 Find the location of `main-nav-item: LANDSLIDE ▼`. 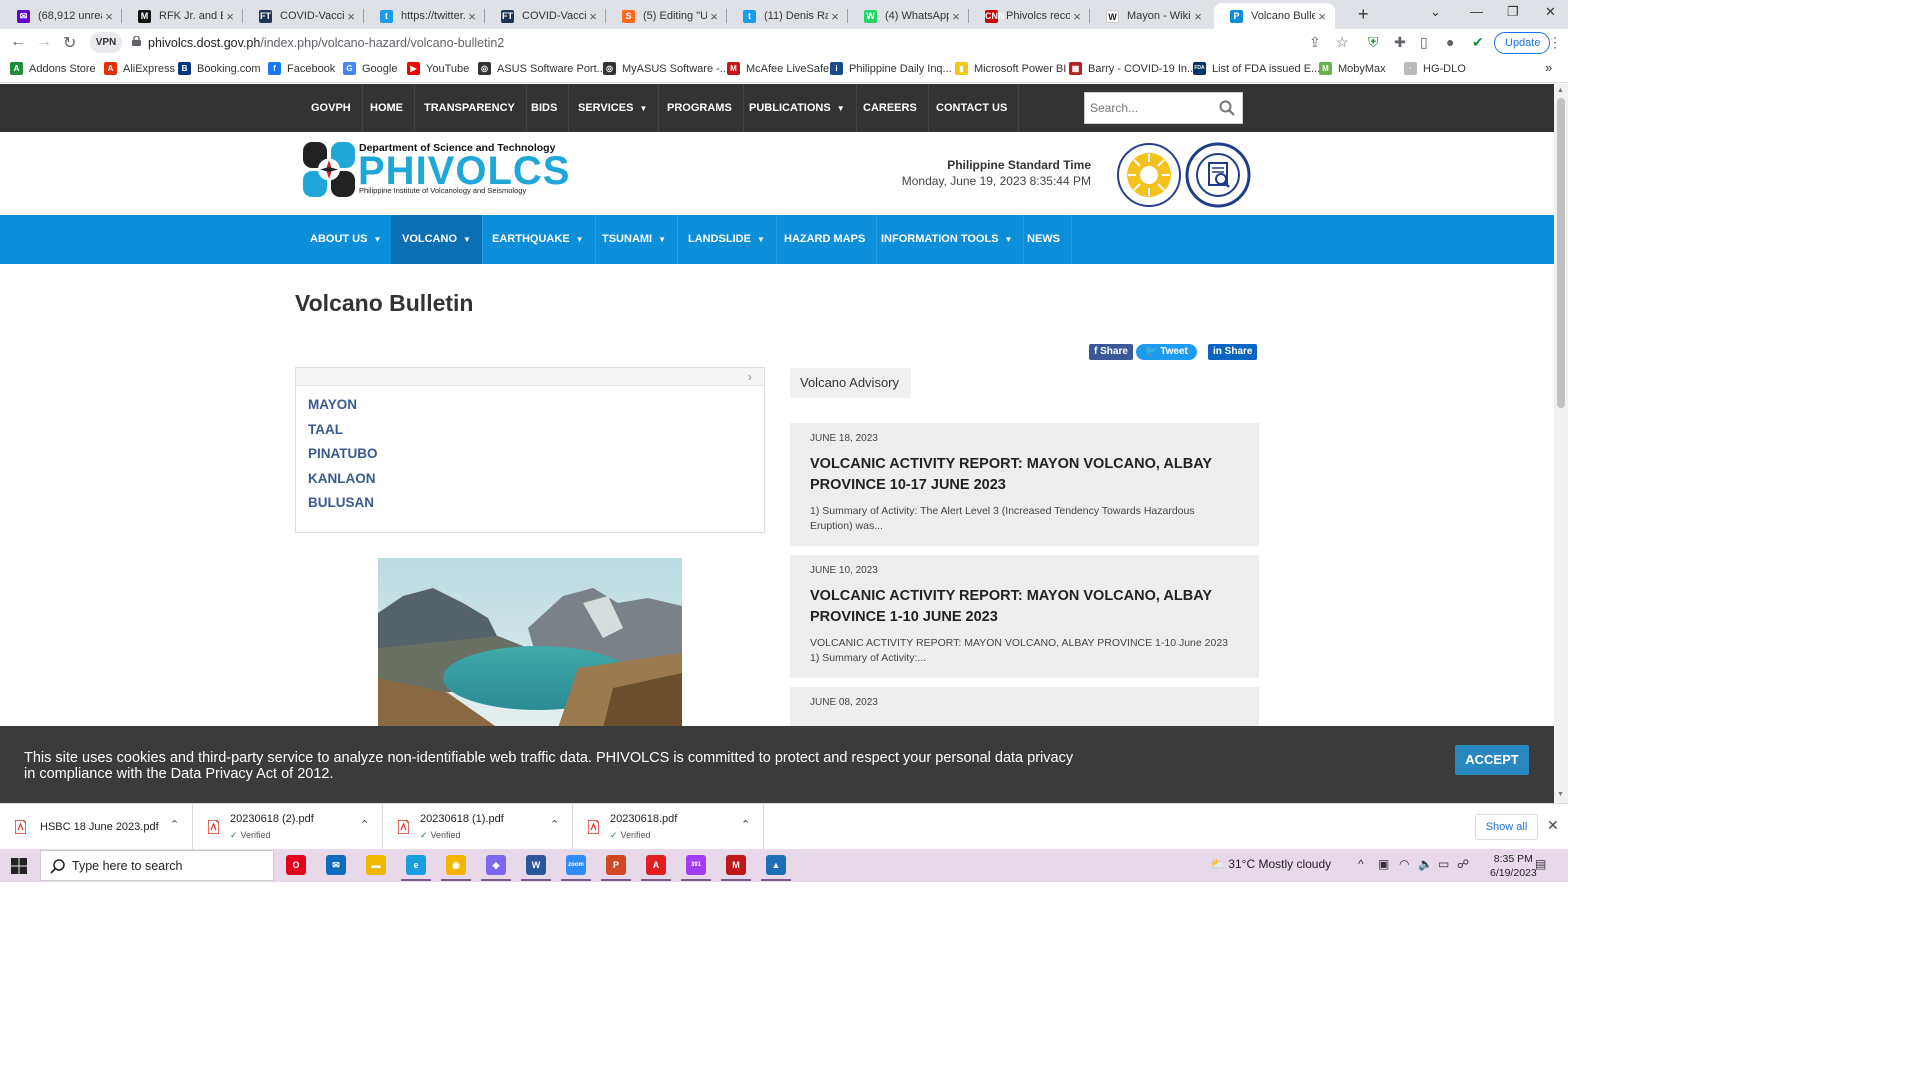

main-nav-item: LANDSLIDE ▼ is located at coordinates (727, 239).